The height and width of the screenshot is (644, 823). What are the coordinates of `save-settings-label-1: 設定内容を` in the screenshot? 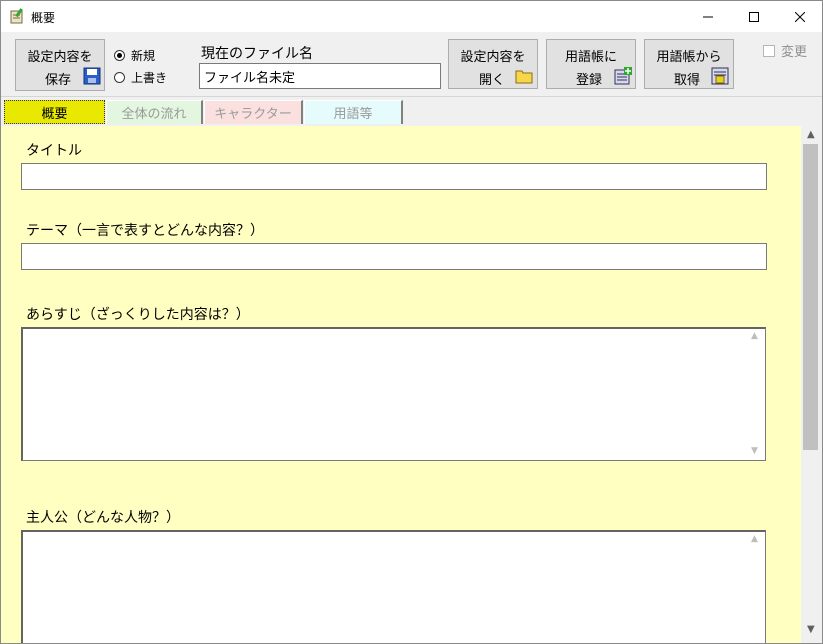 It's located at (60, 57).